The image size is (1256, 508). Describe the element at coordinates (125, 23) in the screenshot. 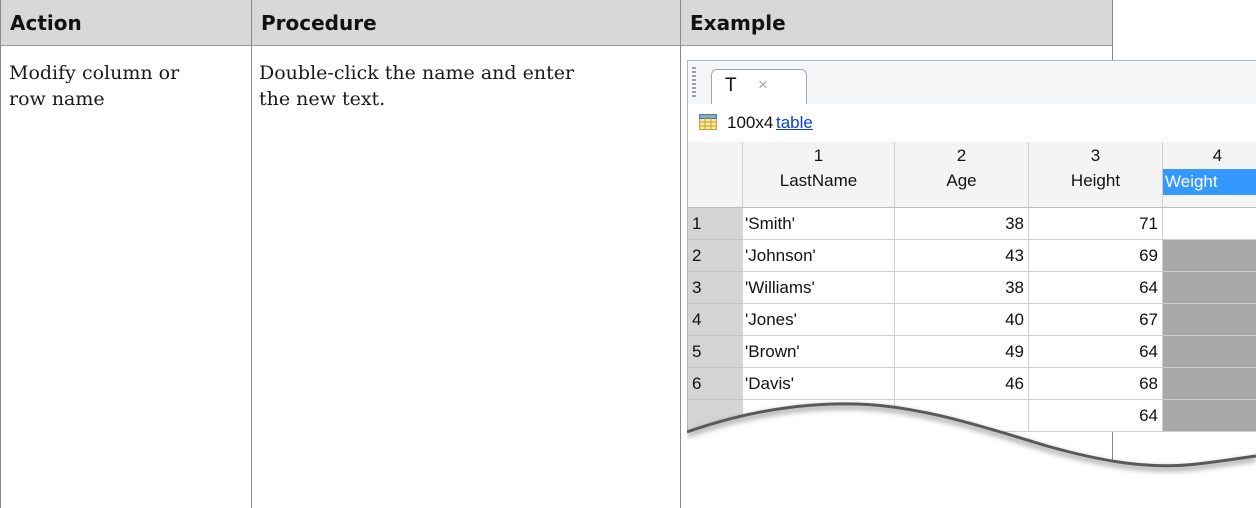

I see `header-action: Action` at that location.